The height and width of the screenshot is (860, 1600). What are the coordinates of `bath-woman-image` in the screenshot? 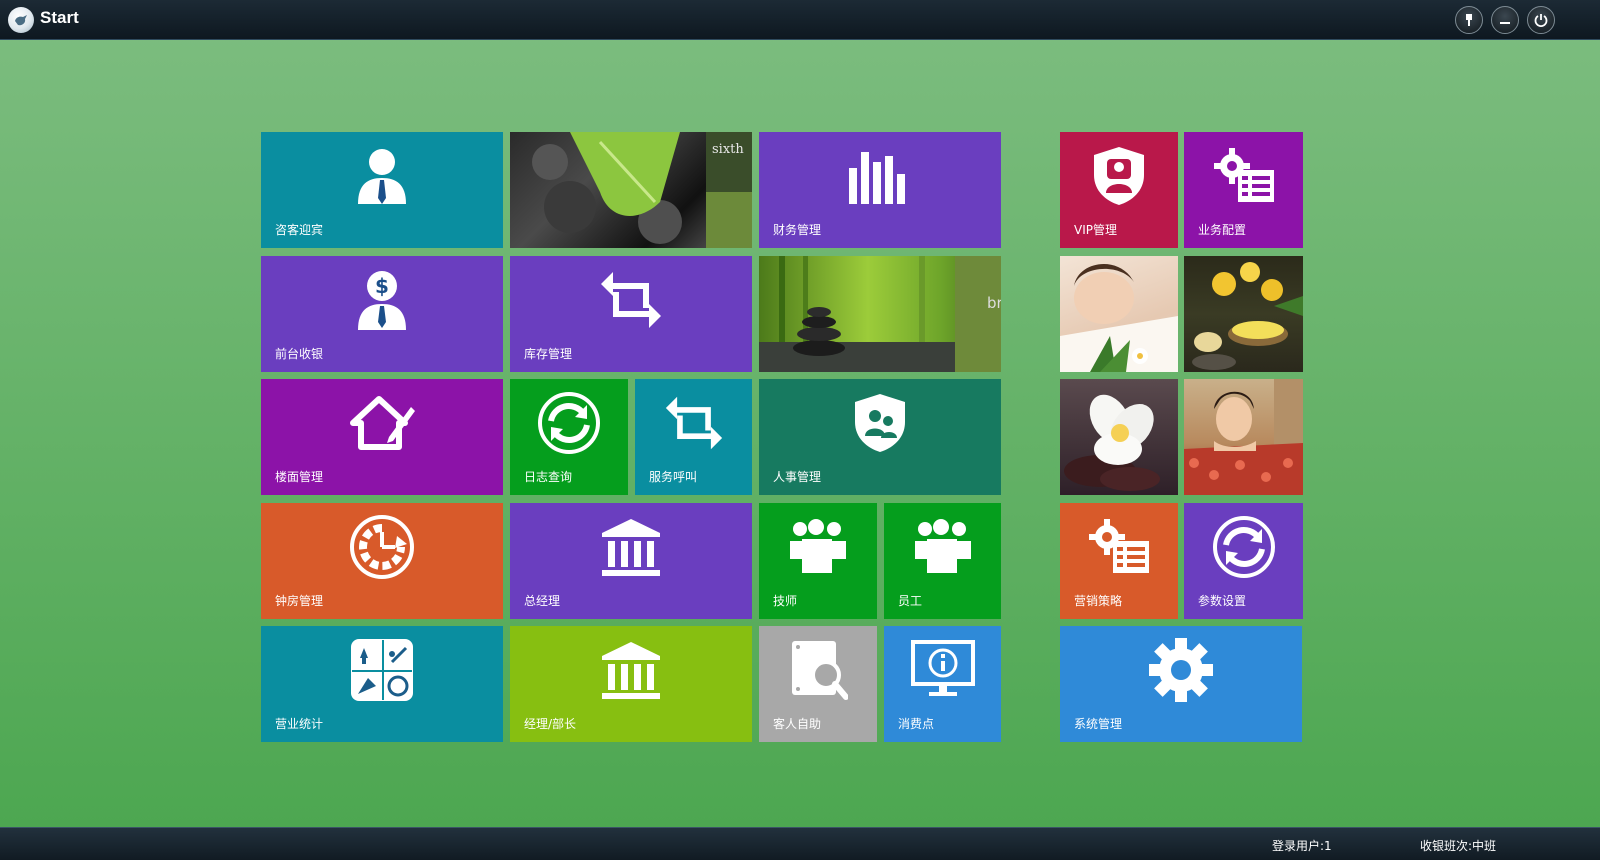 It's located at (1243, 437).